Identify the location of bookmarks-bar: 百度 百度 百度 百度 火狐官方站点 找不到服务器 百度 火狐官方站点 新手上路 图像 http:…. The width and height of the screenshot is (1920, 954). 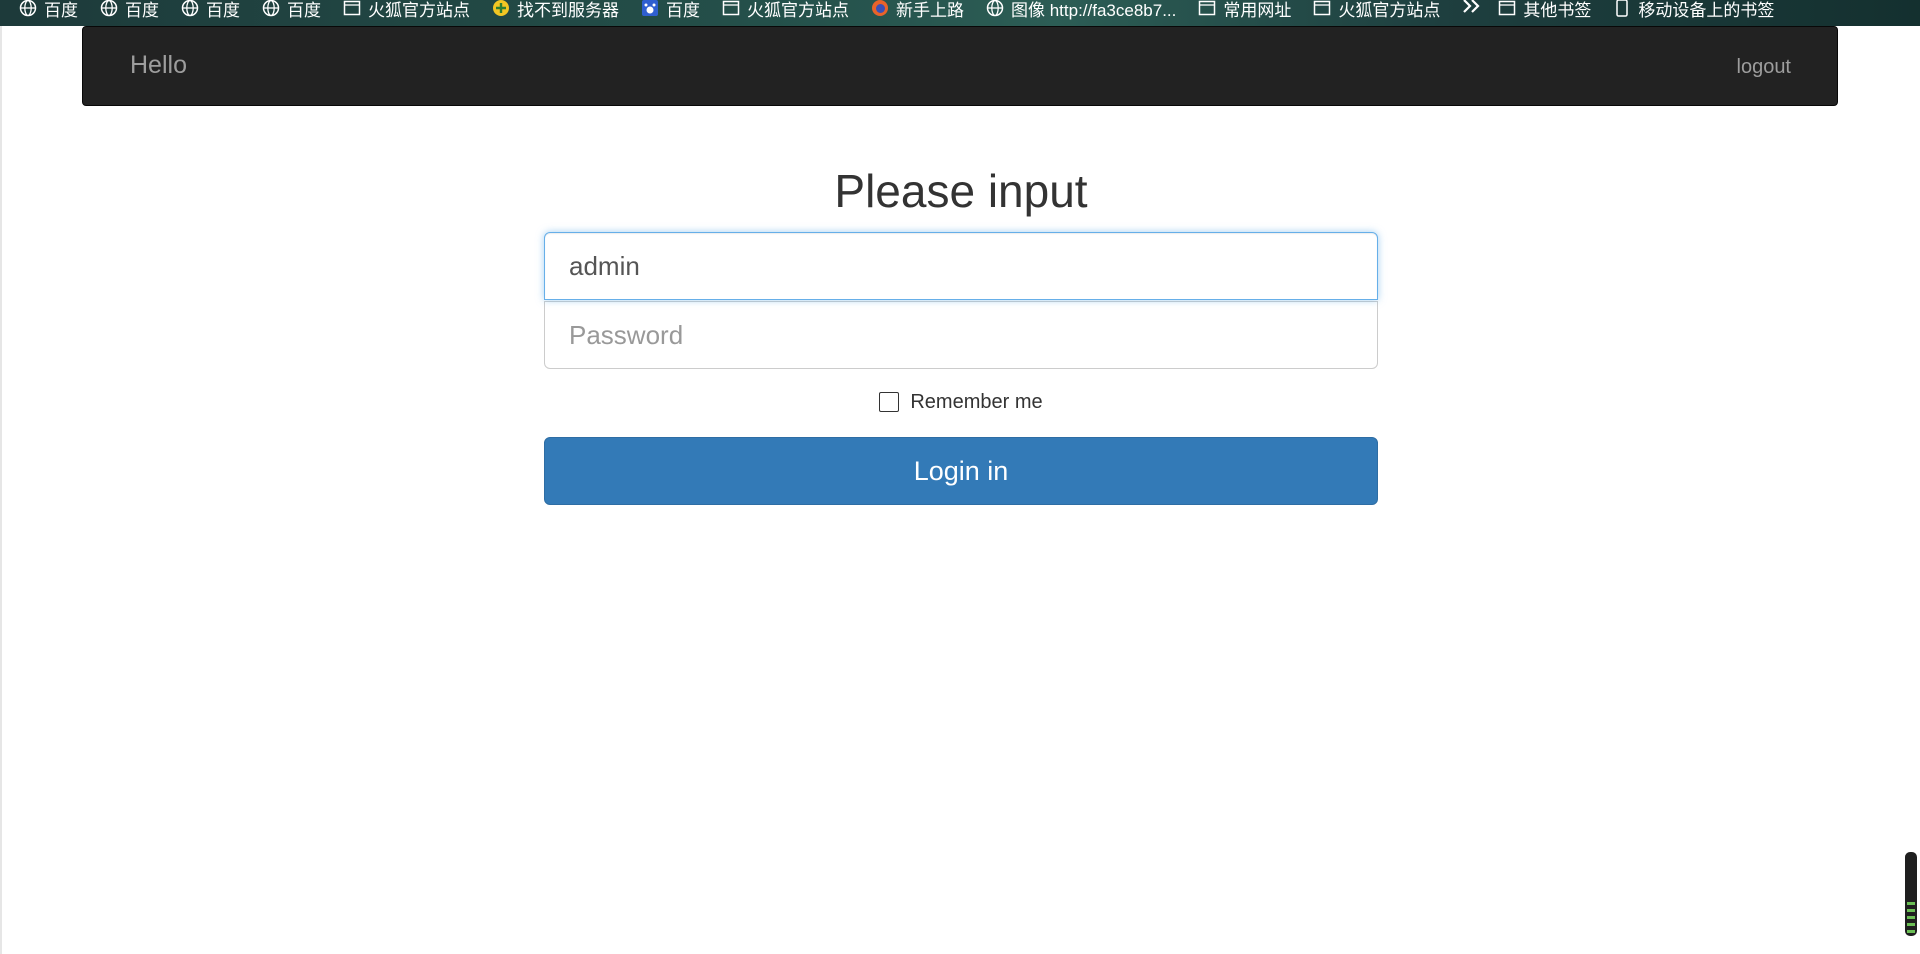
(960, 13).